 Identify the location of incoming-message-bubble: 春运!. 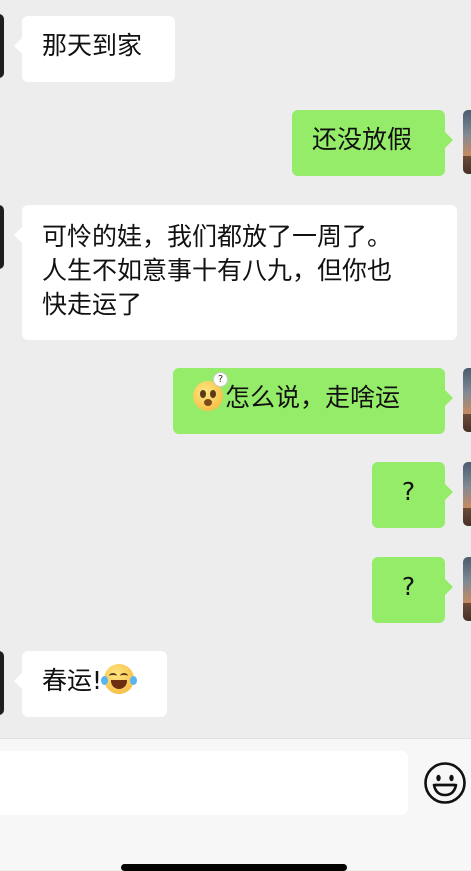
(90, 684).